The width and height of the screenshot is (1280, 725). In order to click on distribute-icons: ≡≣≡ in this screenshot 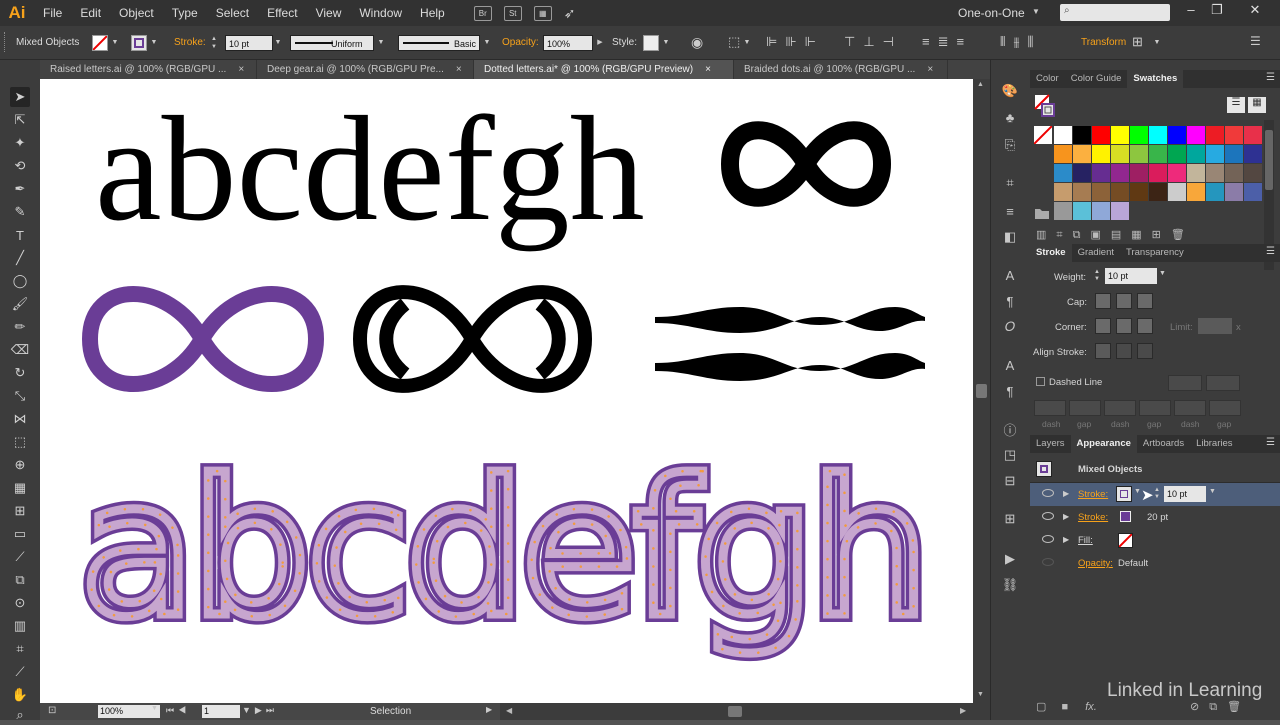, I will do `click(947, 42)`.